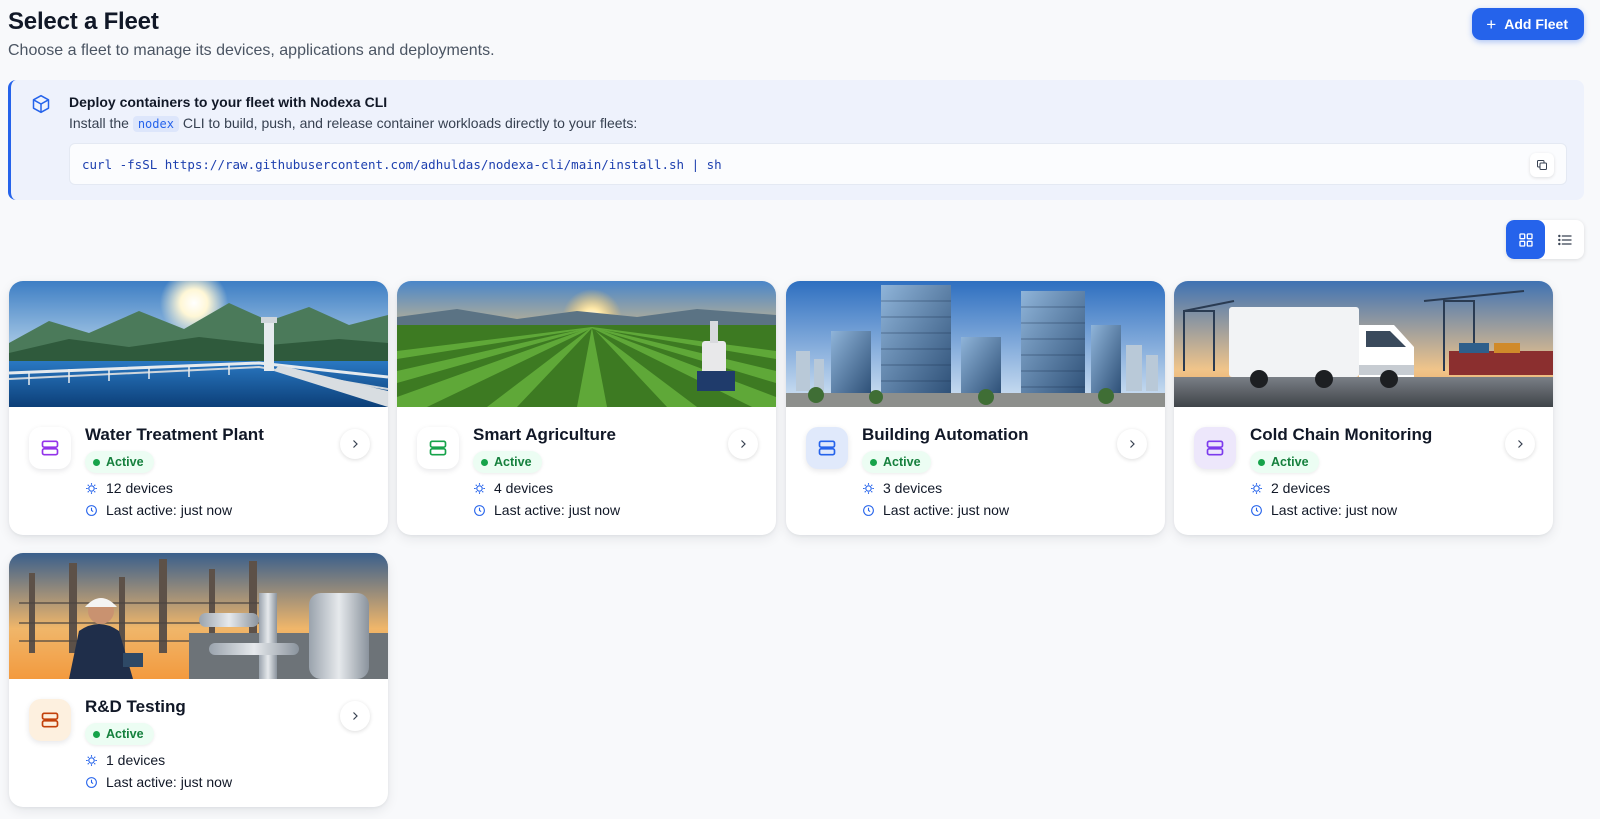  What do you see at coordinates (99, 123) in the screenshot?
I see `banner-desc-before: Install the` at bounding box center [99, 123].